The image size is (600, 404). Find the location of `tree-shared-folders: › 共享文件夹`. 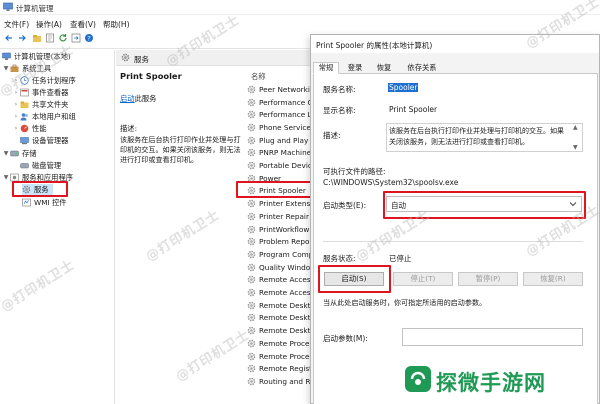

tree-shared-folders: › 共享文件夹 is located at coordinates (40, 104).